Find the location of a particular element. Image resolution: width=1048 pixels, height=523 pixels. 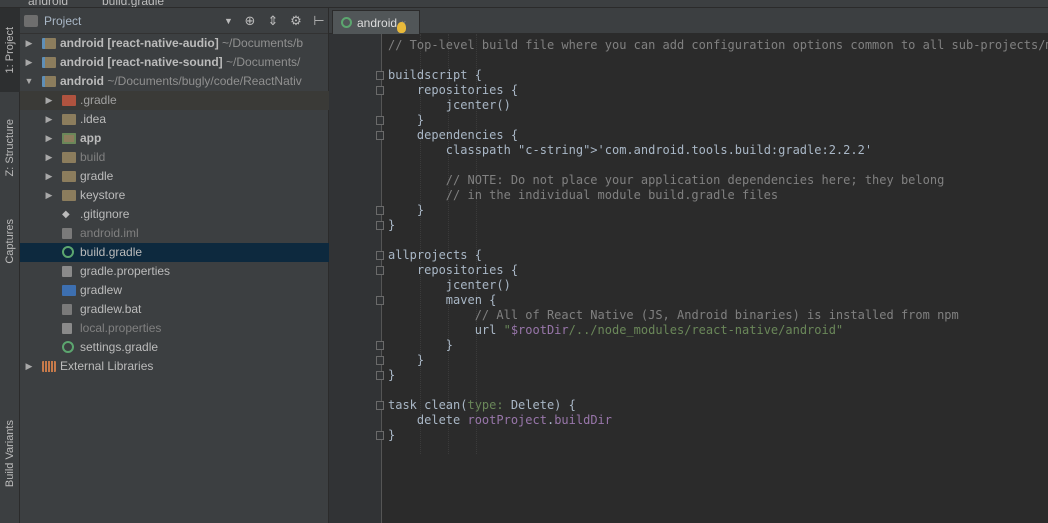

code-line: maven { is located at coordinates (442, 300).